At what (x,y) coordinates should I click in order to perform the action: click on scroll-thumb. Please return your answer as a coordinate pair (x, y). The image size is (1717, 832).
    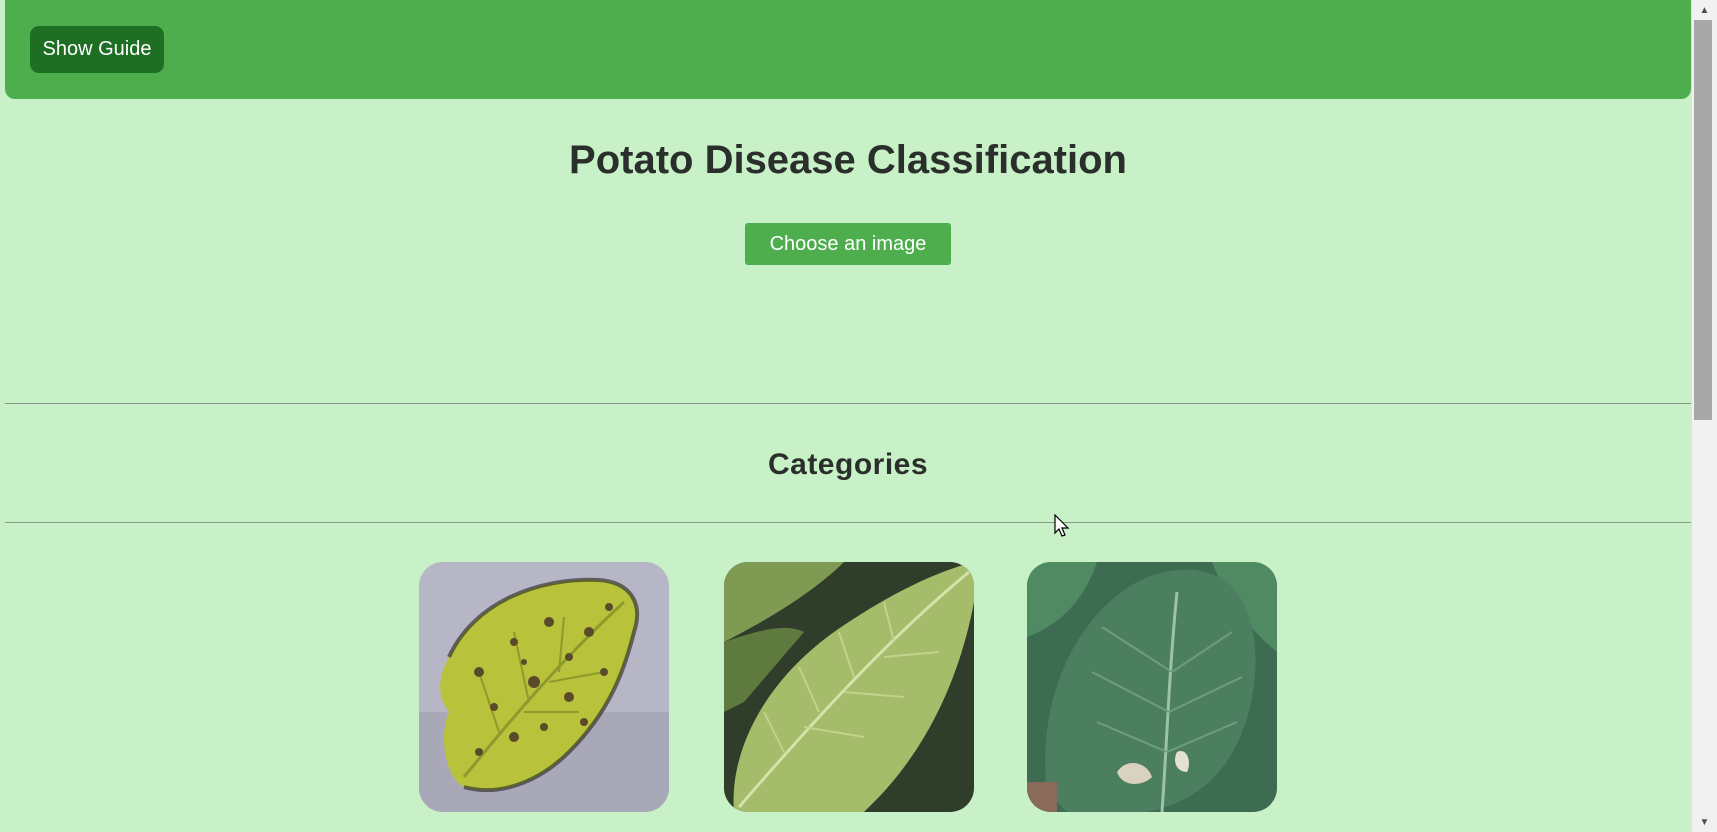
    Looking at the image, I should click on (1703, 220).